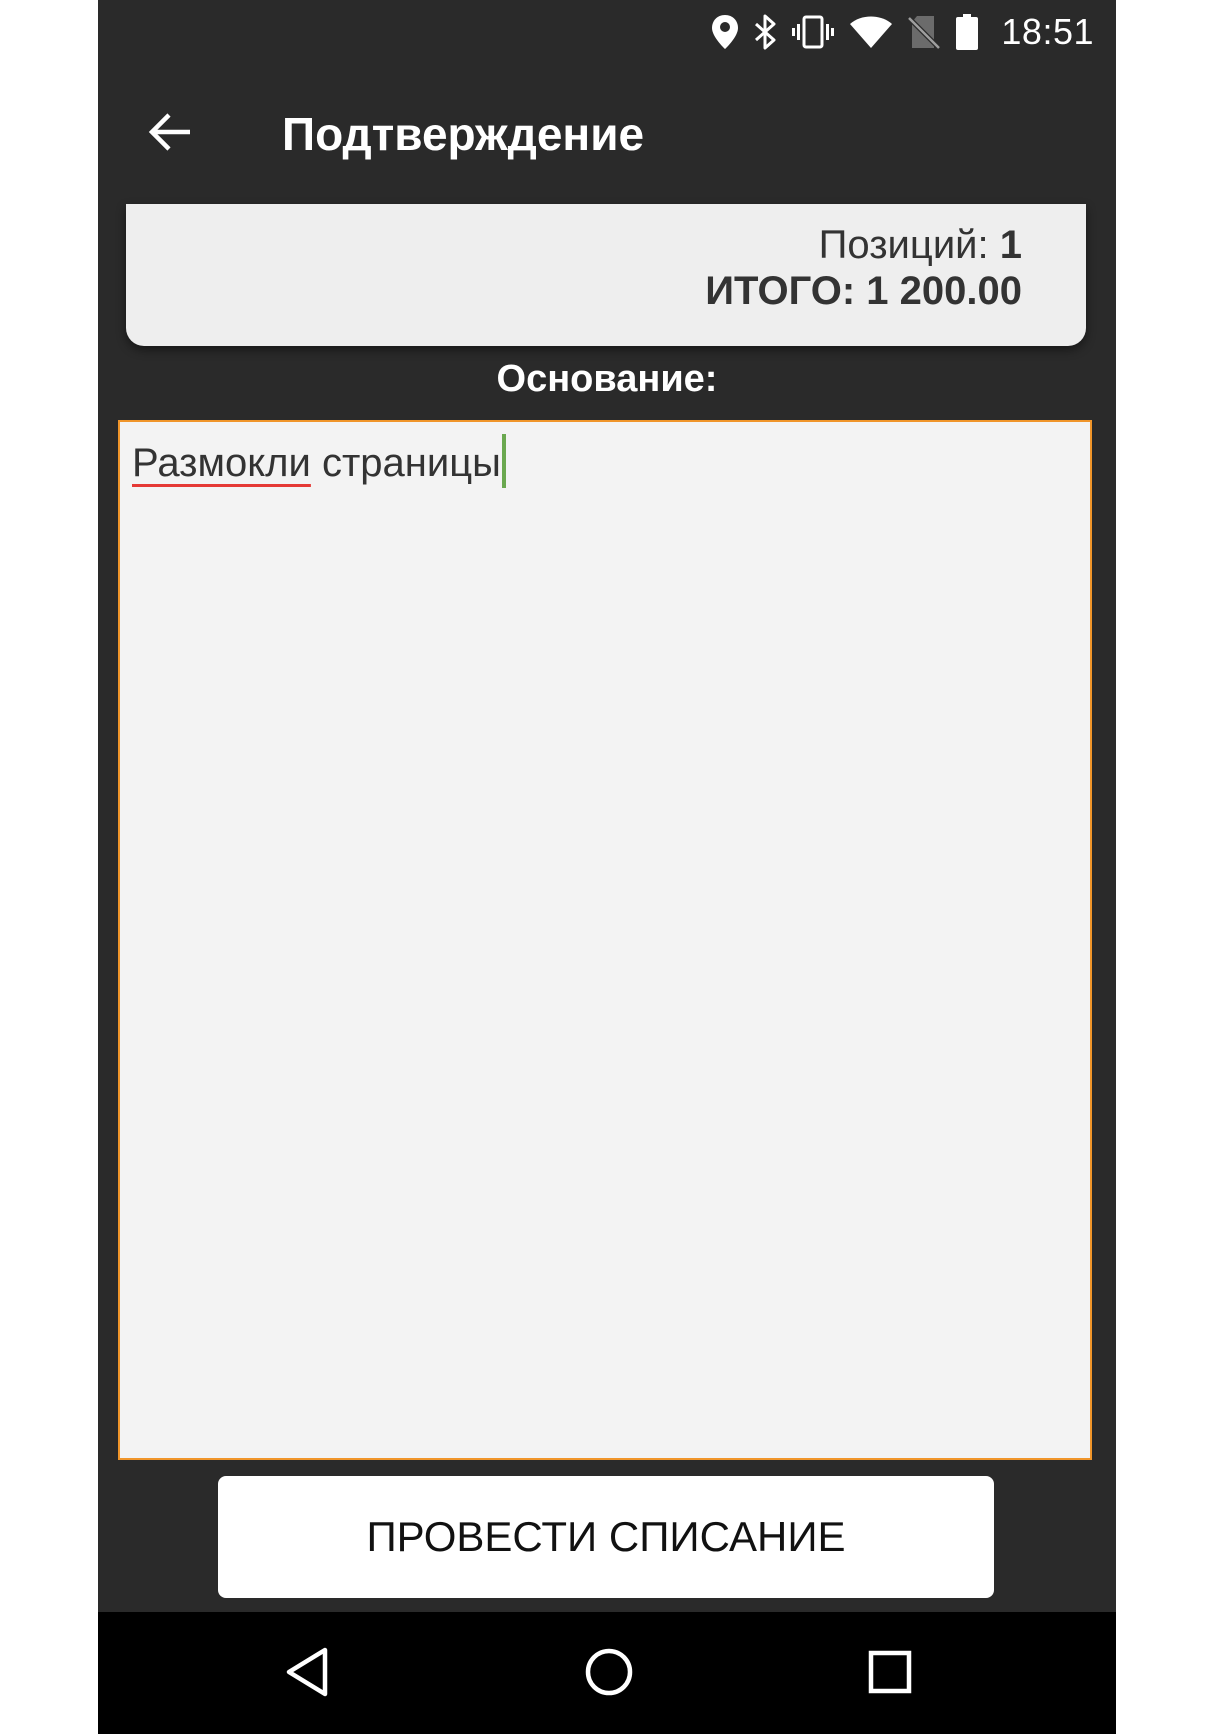  What do you see at coordinates (725, 32) in the screenshot?
I see `location-icon` at bounding box center [725, 32].